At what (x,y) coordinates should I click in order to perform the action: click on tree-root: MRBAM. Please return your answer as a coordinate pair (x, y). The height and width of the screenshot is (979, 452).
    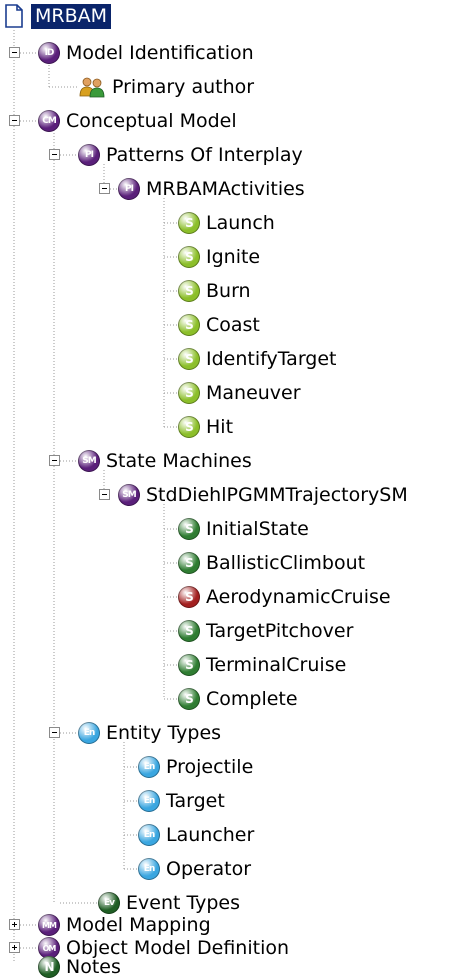
    Looking at the image, I should click on (57, 16).